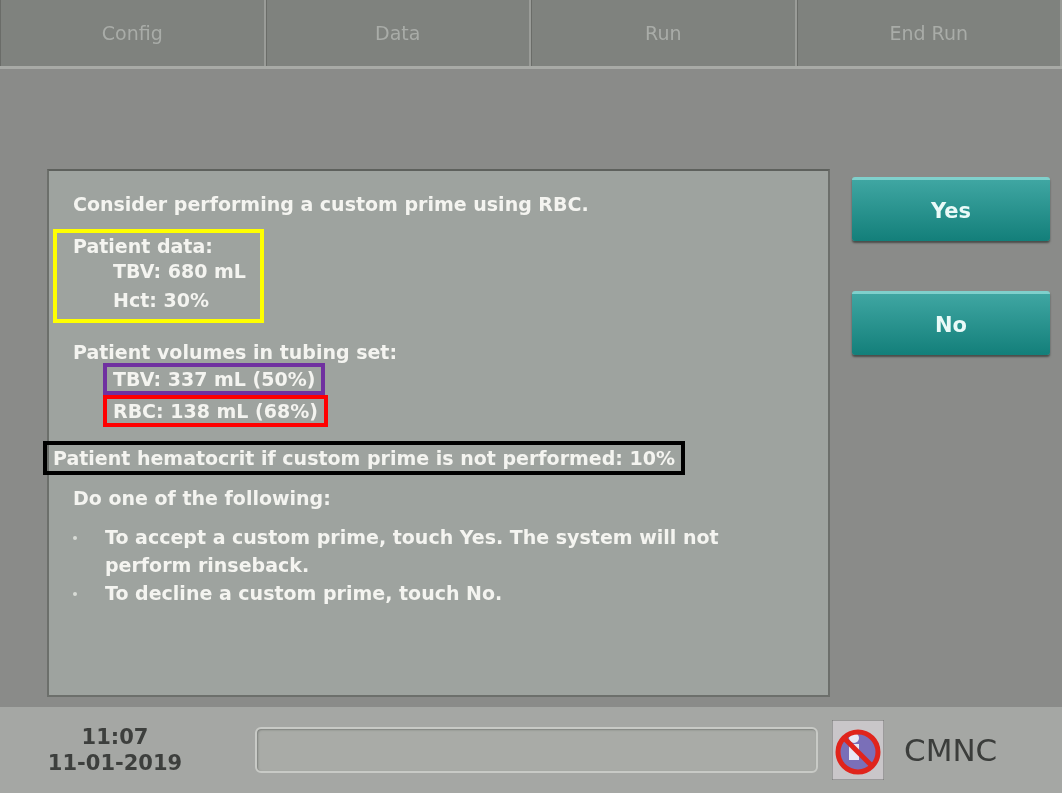 This screenshot has width=1062, height=793. Describe the element at coordinates (235, 352) in the screenshot. I see `section-heading: Patient volumes in tubing set:` at that location.